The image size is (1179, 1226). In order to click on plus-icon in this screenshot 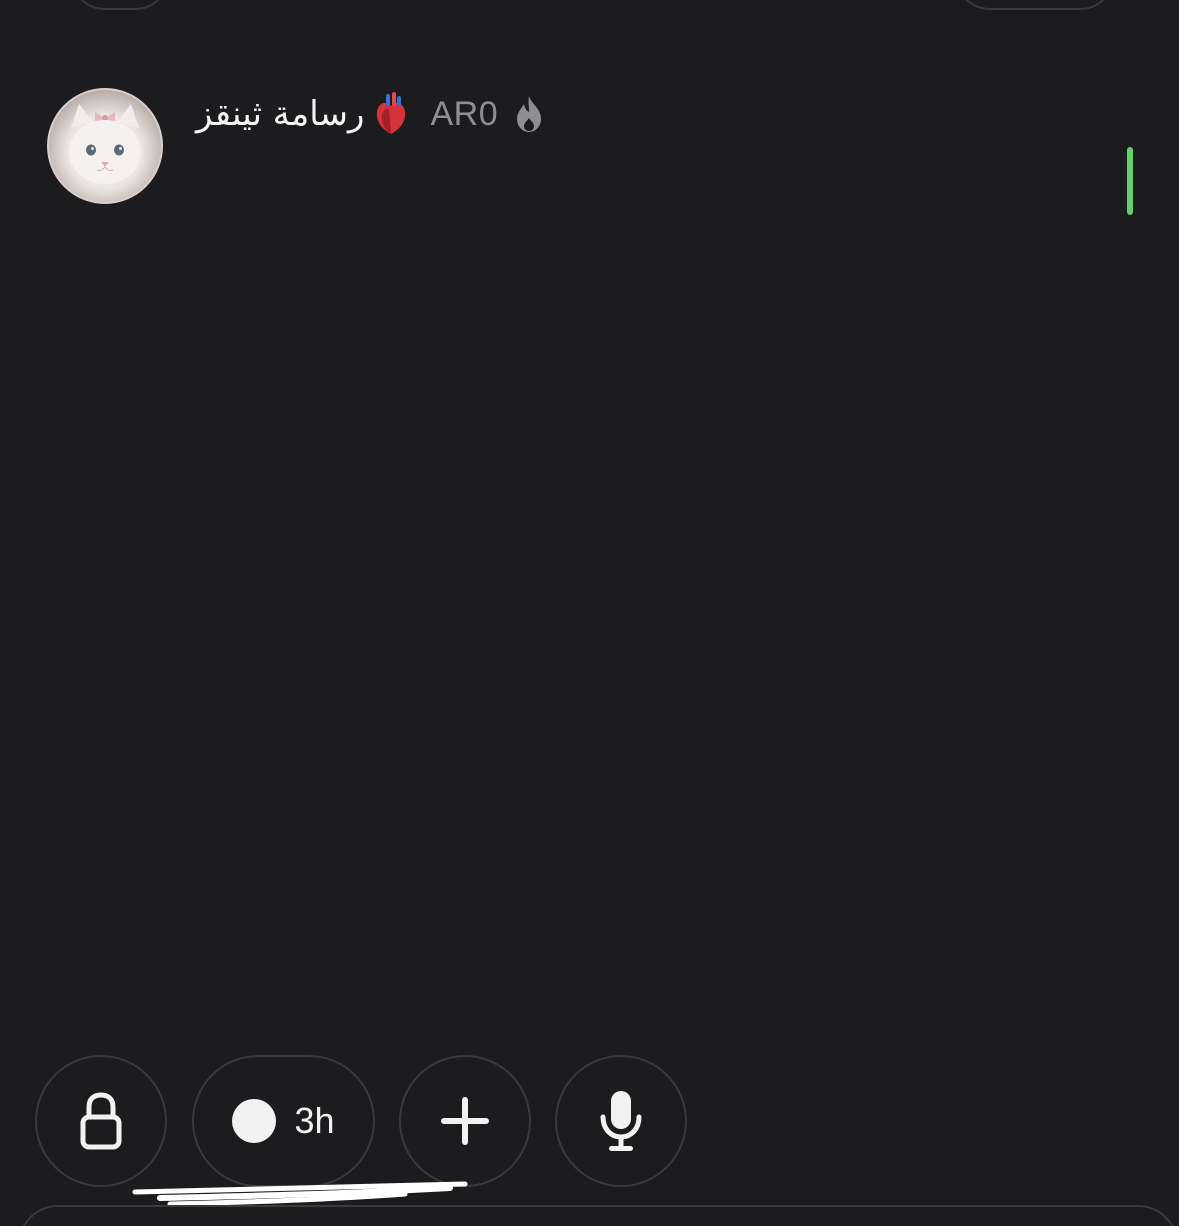, I will do `click(465, 1121)`.